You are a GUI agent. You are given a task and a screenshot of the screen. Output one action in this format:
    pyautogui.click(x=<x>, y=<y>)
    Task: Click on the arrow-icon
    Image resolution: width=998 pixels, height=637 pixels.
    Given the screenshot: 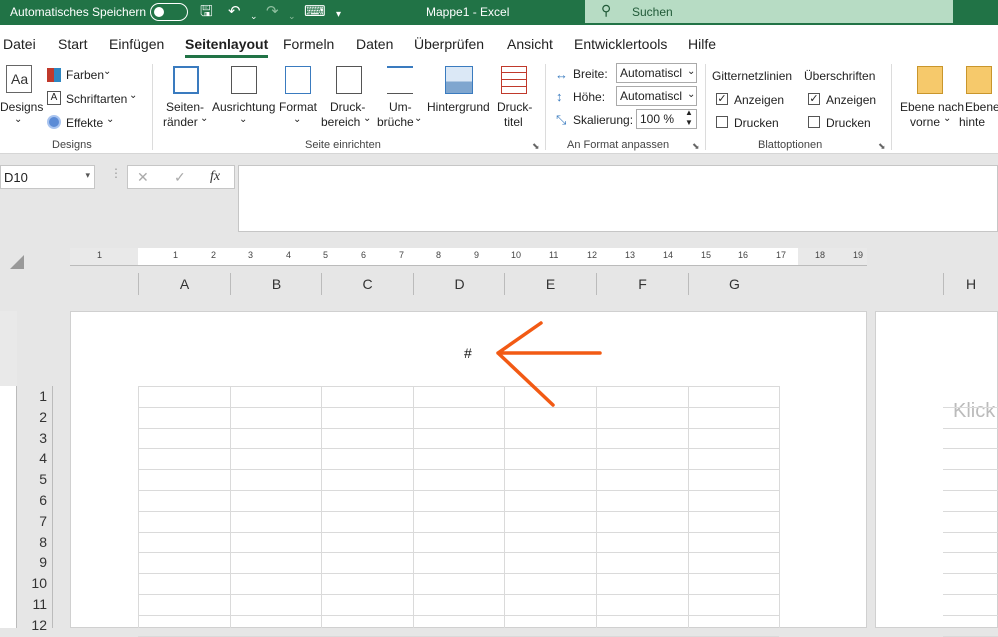 What is the action you would take?
    pyautogui.click(x=549, y=364)
    